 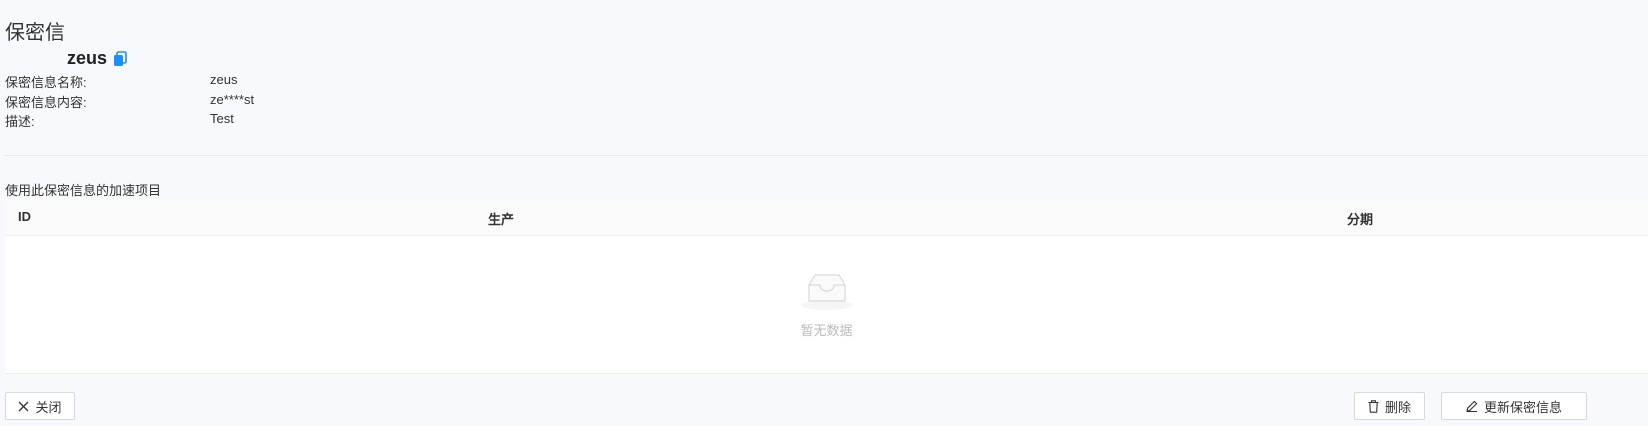 I want to click on close-button: 关闭, so click(x=40, y=406).